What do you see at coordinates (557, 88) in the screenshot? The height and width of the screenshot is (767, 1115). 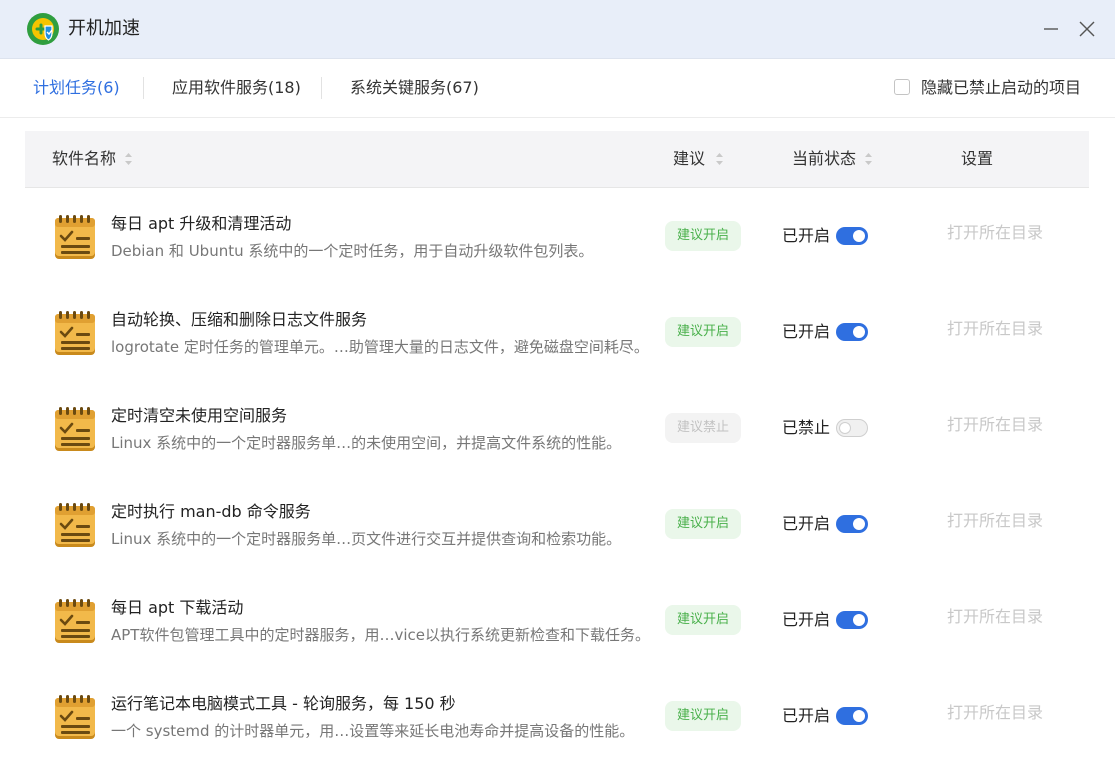 I see `tab-bar: 计划任务(6) 应用软件服务(18) 系统关键服务(67) 隐藏已禁止启动的项目` at bounding box center [557, 88].